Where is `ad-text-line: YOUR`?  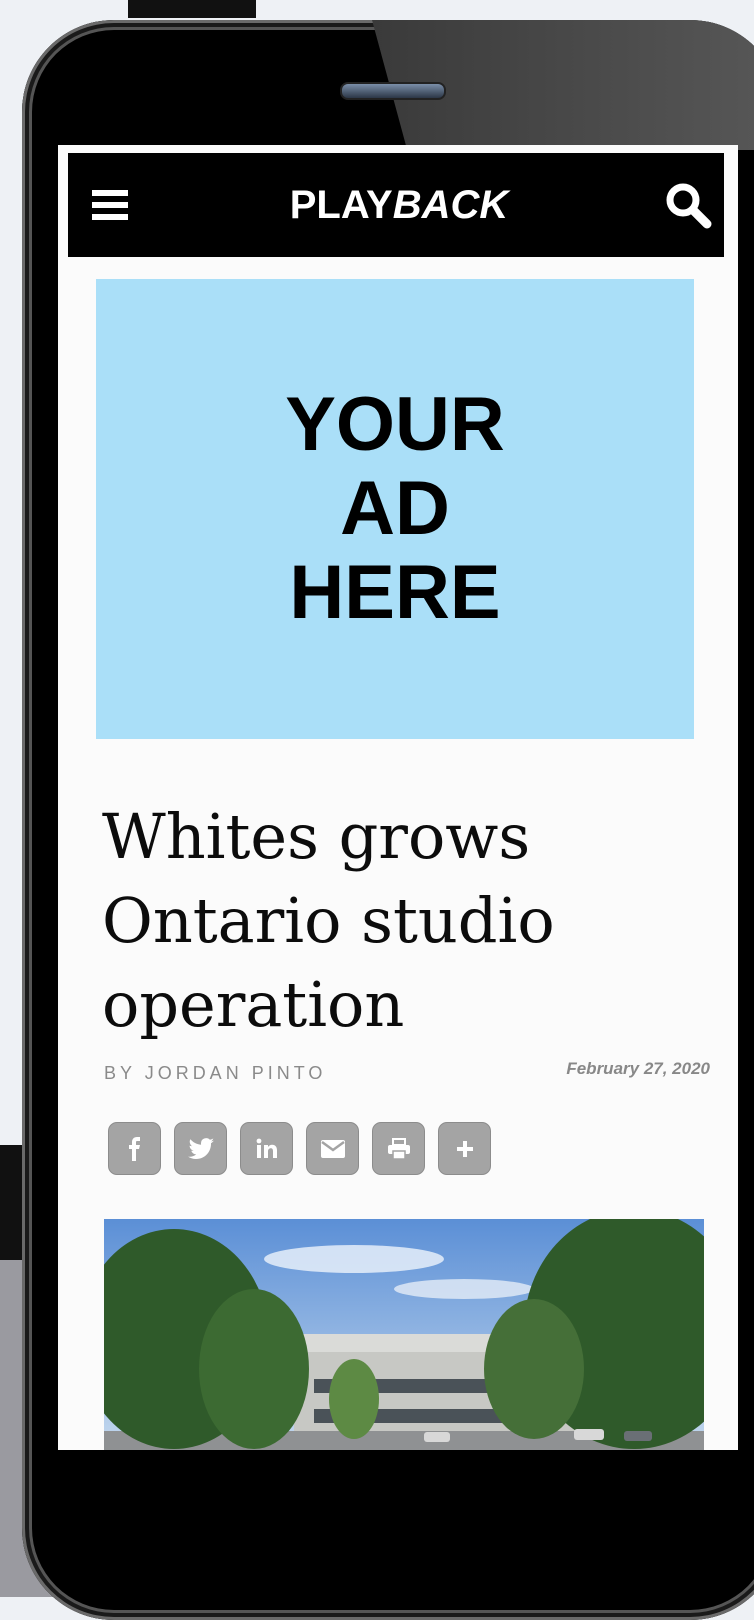 ad-text-line: YOUR is located at coordinates (395, 424).